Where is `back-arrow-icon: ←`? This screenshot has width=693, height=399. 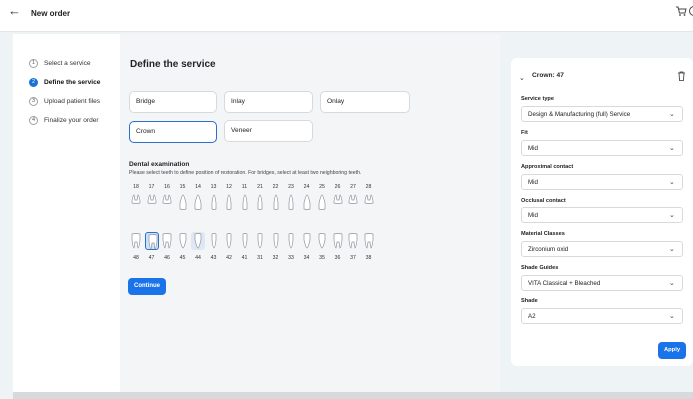
back-arrow-icon: ← is located at coordinates (14, 11).